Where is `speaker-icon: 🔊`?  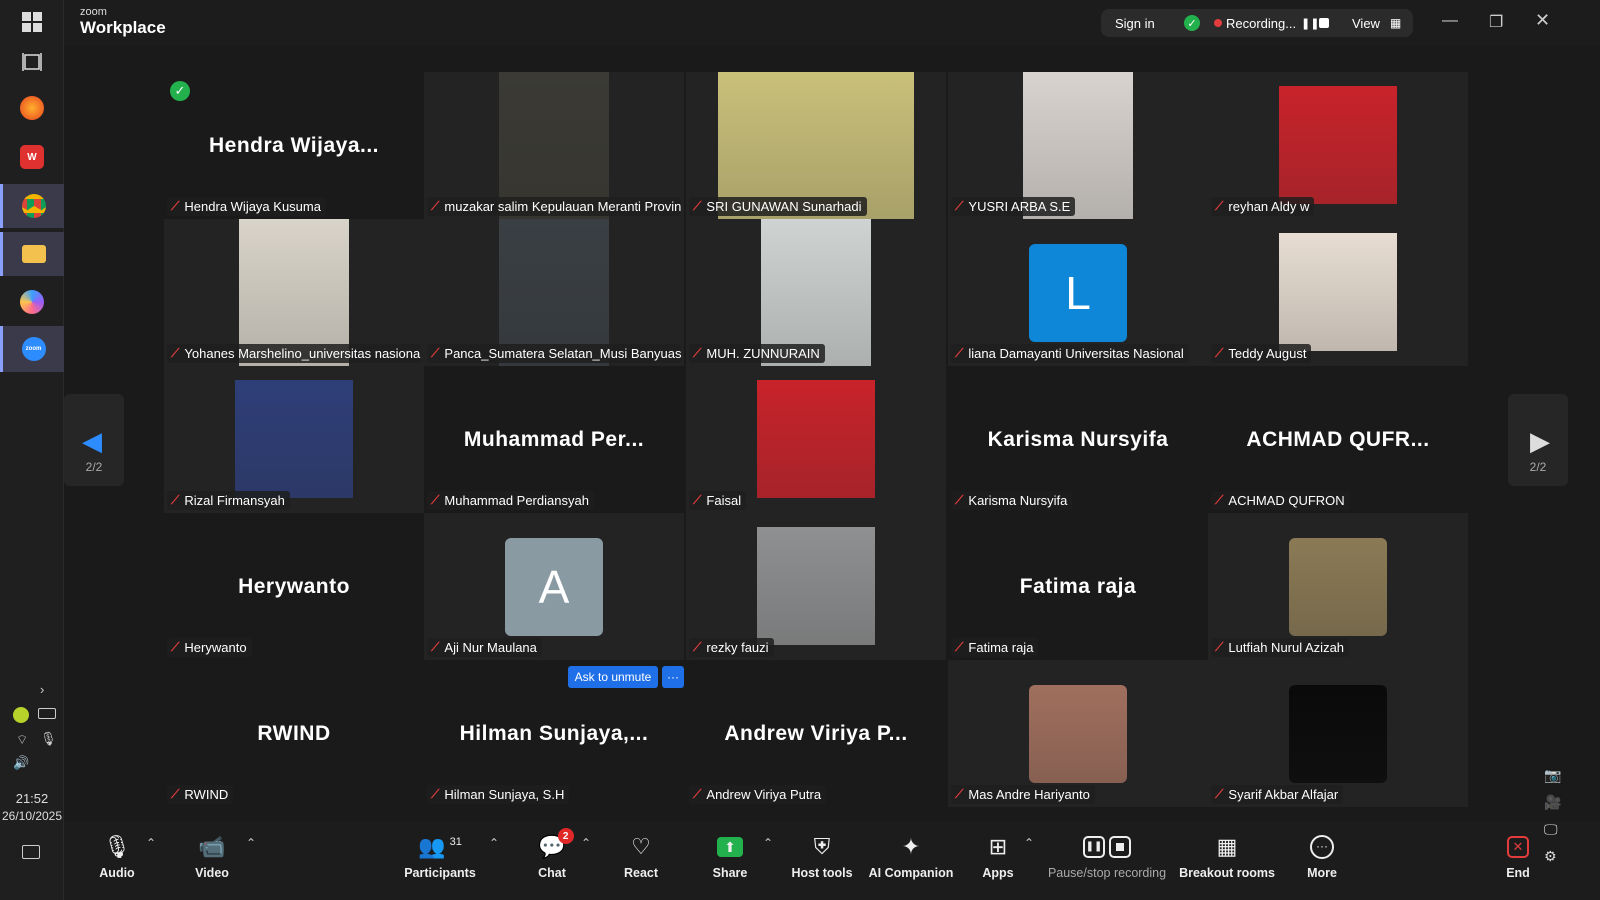
speaker-icon: 🔊 is located at coordinates (21, 763).